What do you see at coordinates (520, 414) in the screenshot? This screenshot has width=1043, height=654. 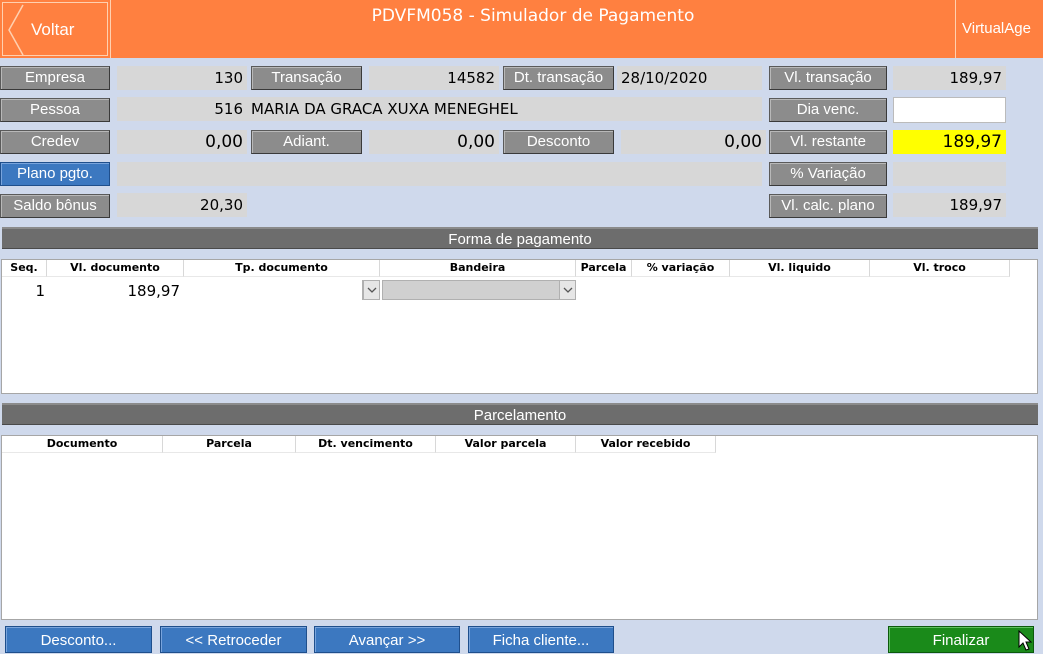 I see `parcelamento-header: Parcelamento` at bounding box center [520, 414].